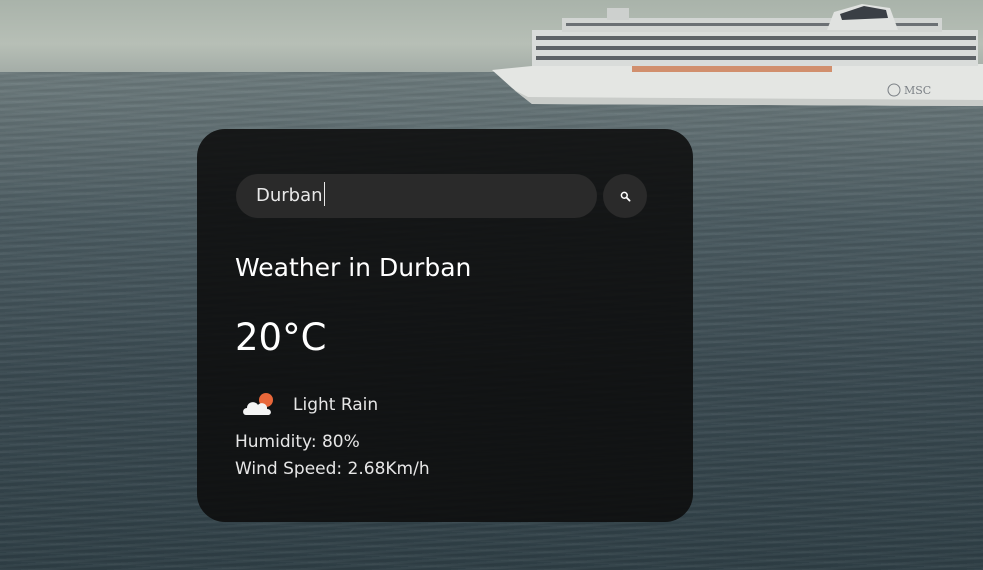 The height and width of the screenshot is (570, 983). Describe the element at coordinates (324, 194) in the screenshot. I see `text-caret` at that location.